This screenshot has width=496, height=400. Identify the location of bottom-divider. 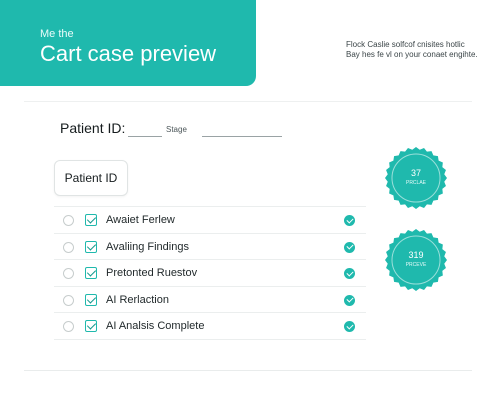
(248, 370).